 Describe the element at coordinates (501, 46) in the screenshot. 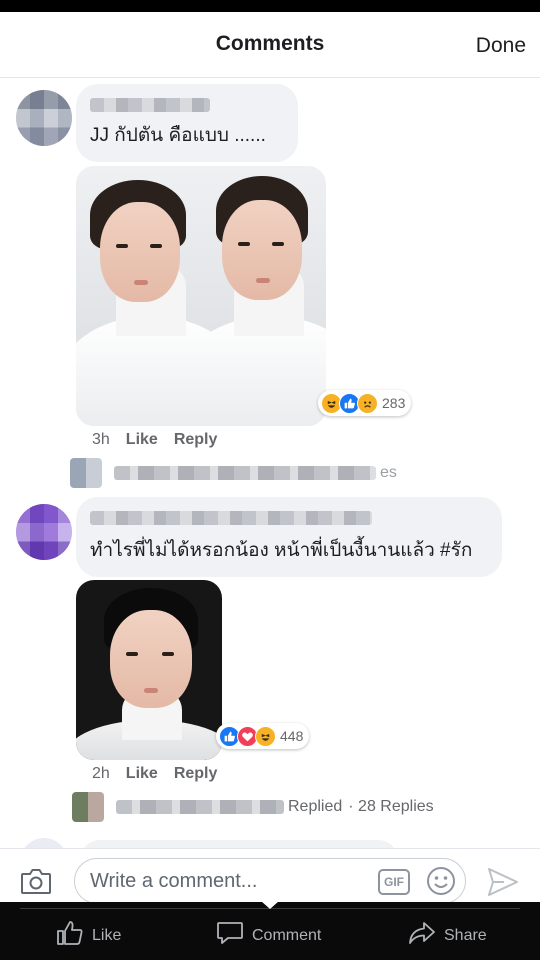

I see `done-button: Done` at that location.